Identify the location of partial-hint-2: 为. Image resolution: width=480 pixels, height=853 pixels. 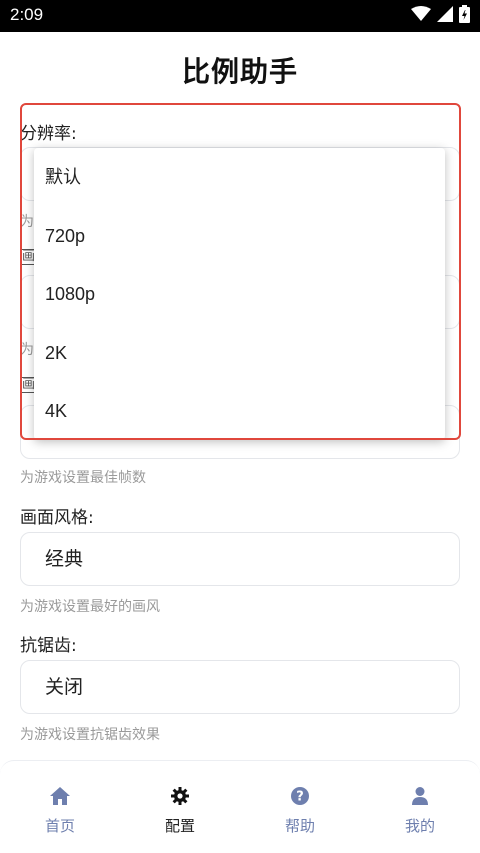
(27, 350).